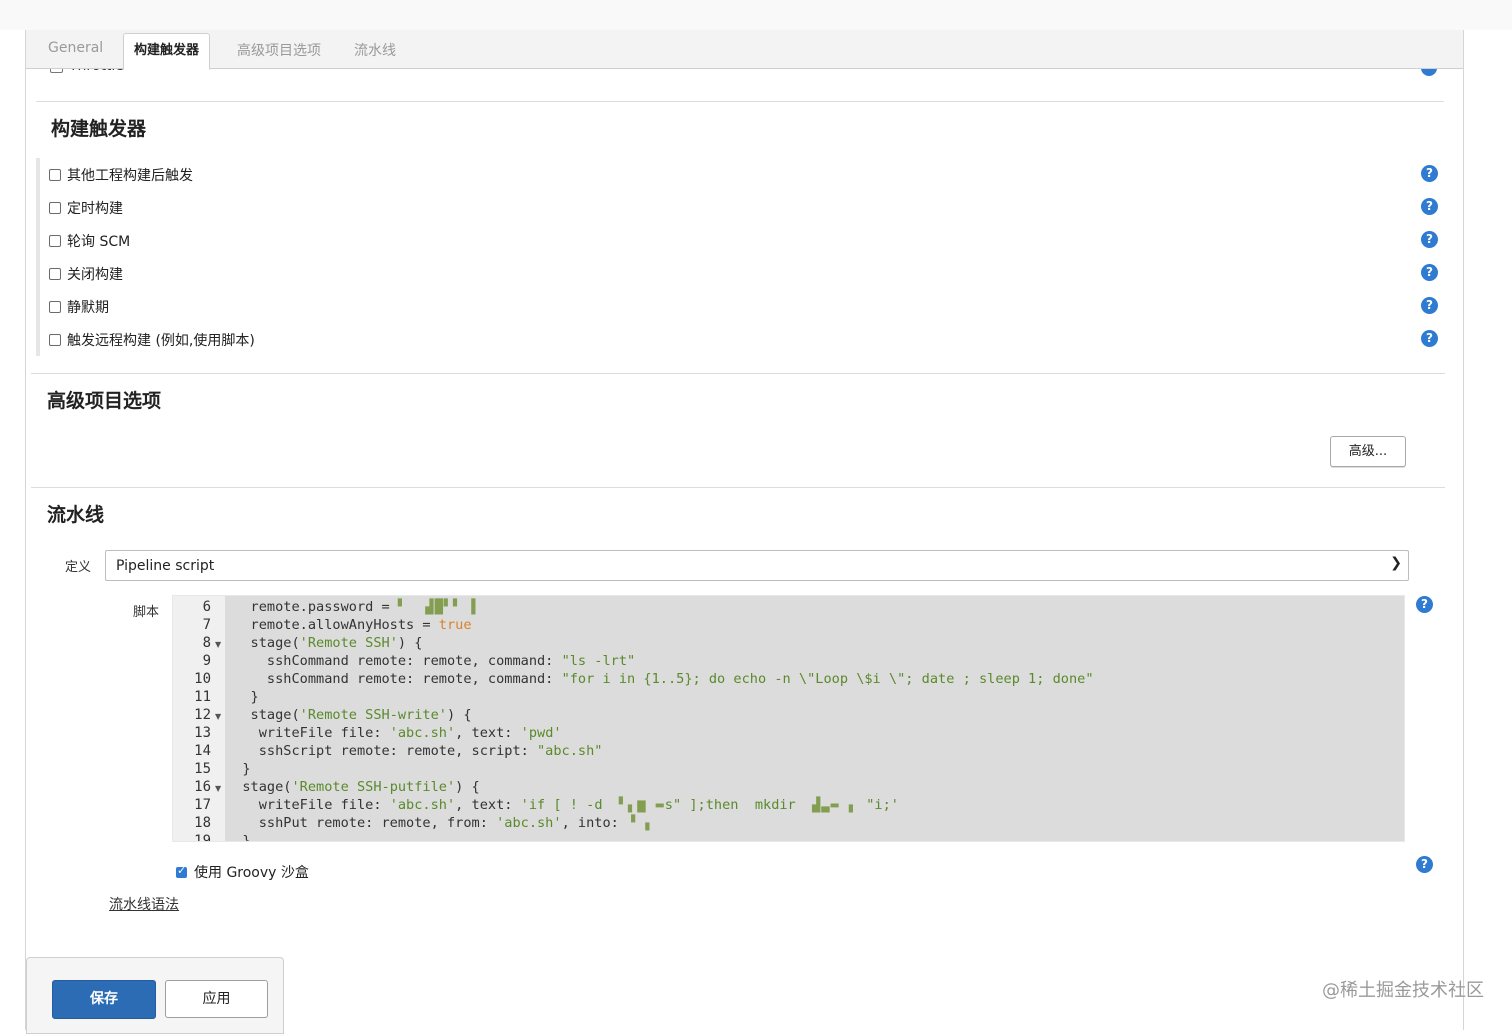 This screenshot has height=1034, width=1512. I want to click on trigger-option: 其他工程构建后触发, so click(121, 175).